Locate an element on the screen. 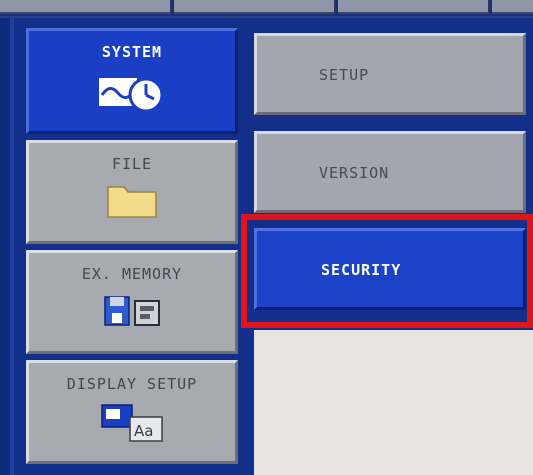 This screenshot has height=475, width=533. submenu-item-label: VERSION is located at coordinates (354, 173).